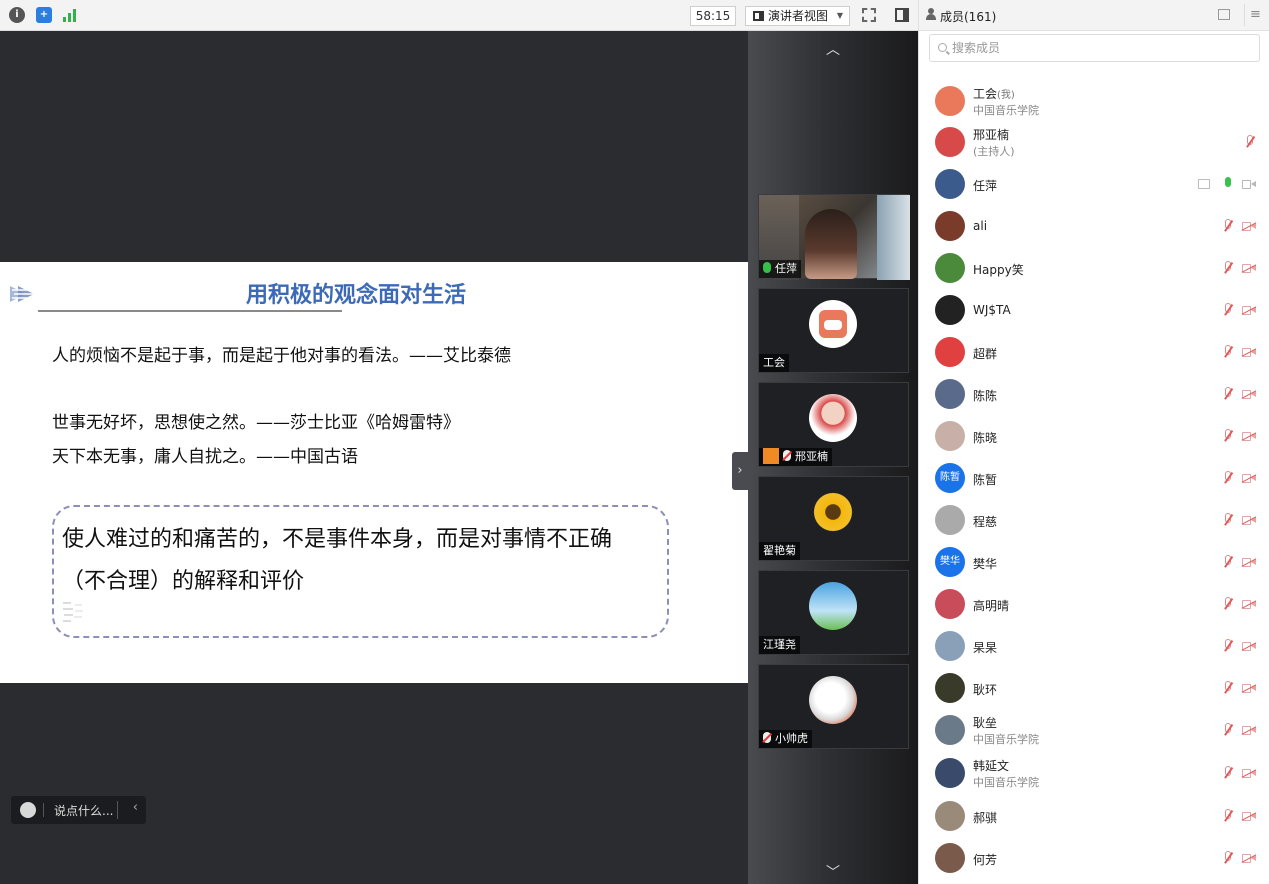 Image resolution: width=1269 pixels, height=884 pixels. Describe the element at coordinates (1094, 436) in the screenshot. I see `member-row: 陈晓` at that location.